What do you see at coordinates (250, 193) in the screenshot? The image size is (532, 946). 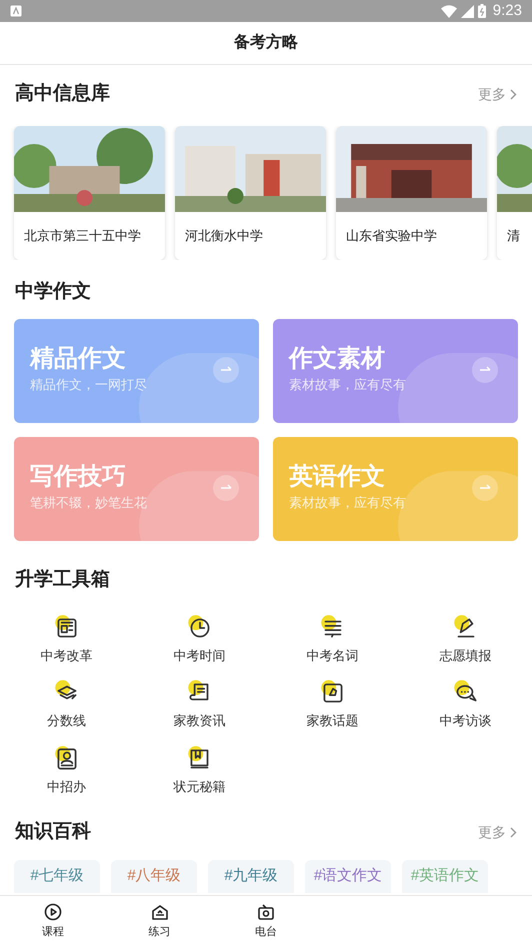 I see `school-card: 河北衡水中学` at bounding box center [250, 193].